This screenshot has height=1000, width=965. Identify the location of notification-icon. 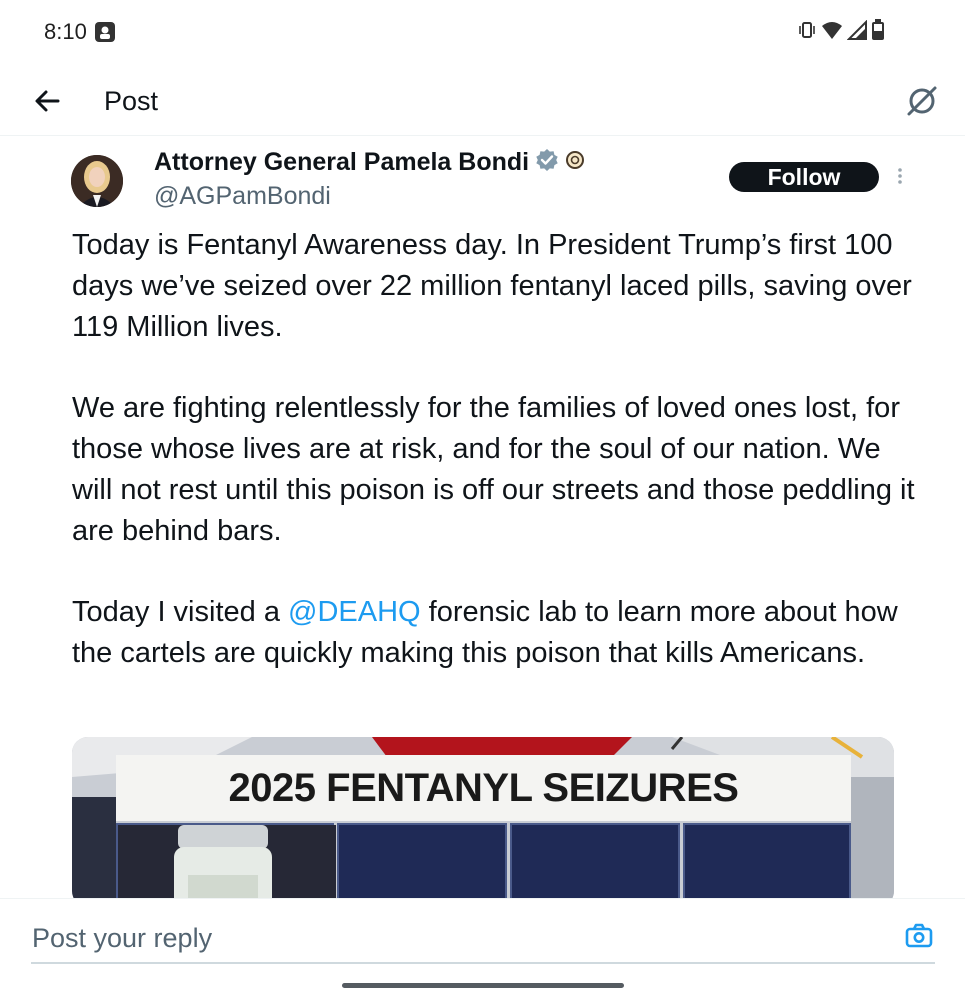
(105, 32).